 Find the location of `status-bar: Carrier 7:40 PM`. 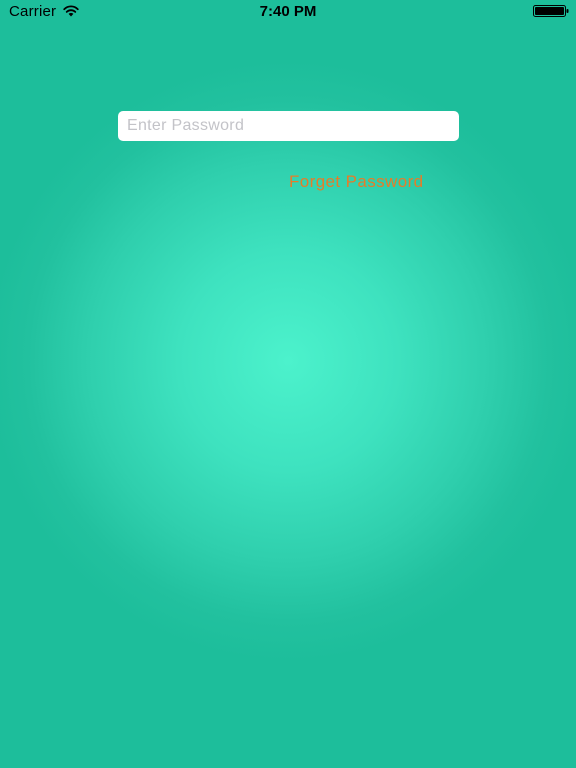

status-bar: Carrier 7:40 PM is located at coordinates (288, 11).